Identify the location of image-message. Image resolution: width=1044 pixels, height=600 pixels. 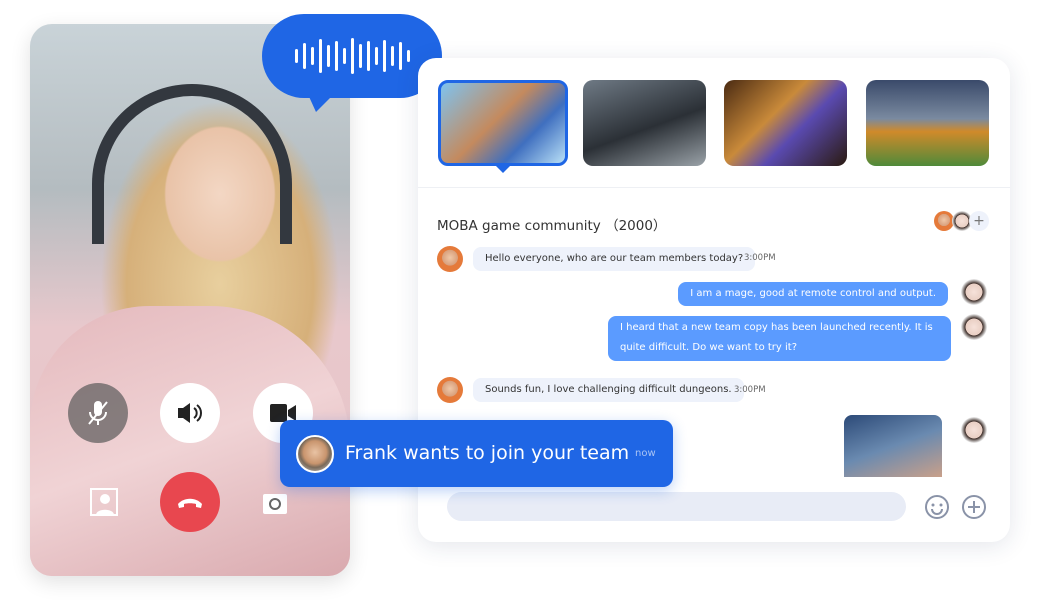
(893, 446).